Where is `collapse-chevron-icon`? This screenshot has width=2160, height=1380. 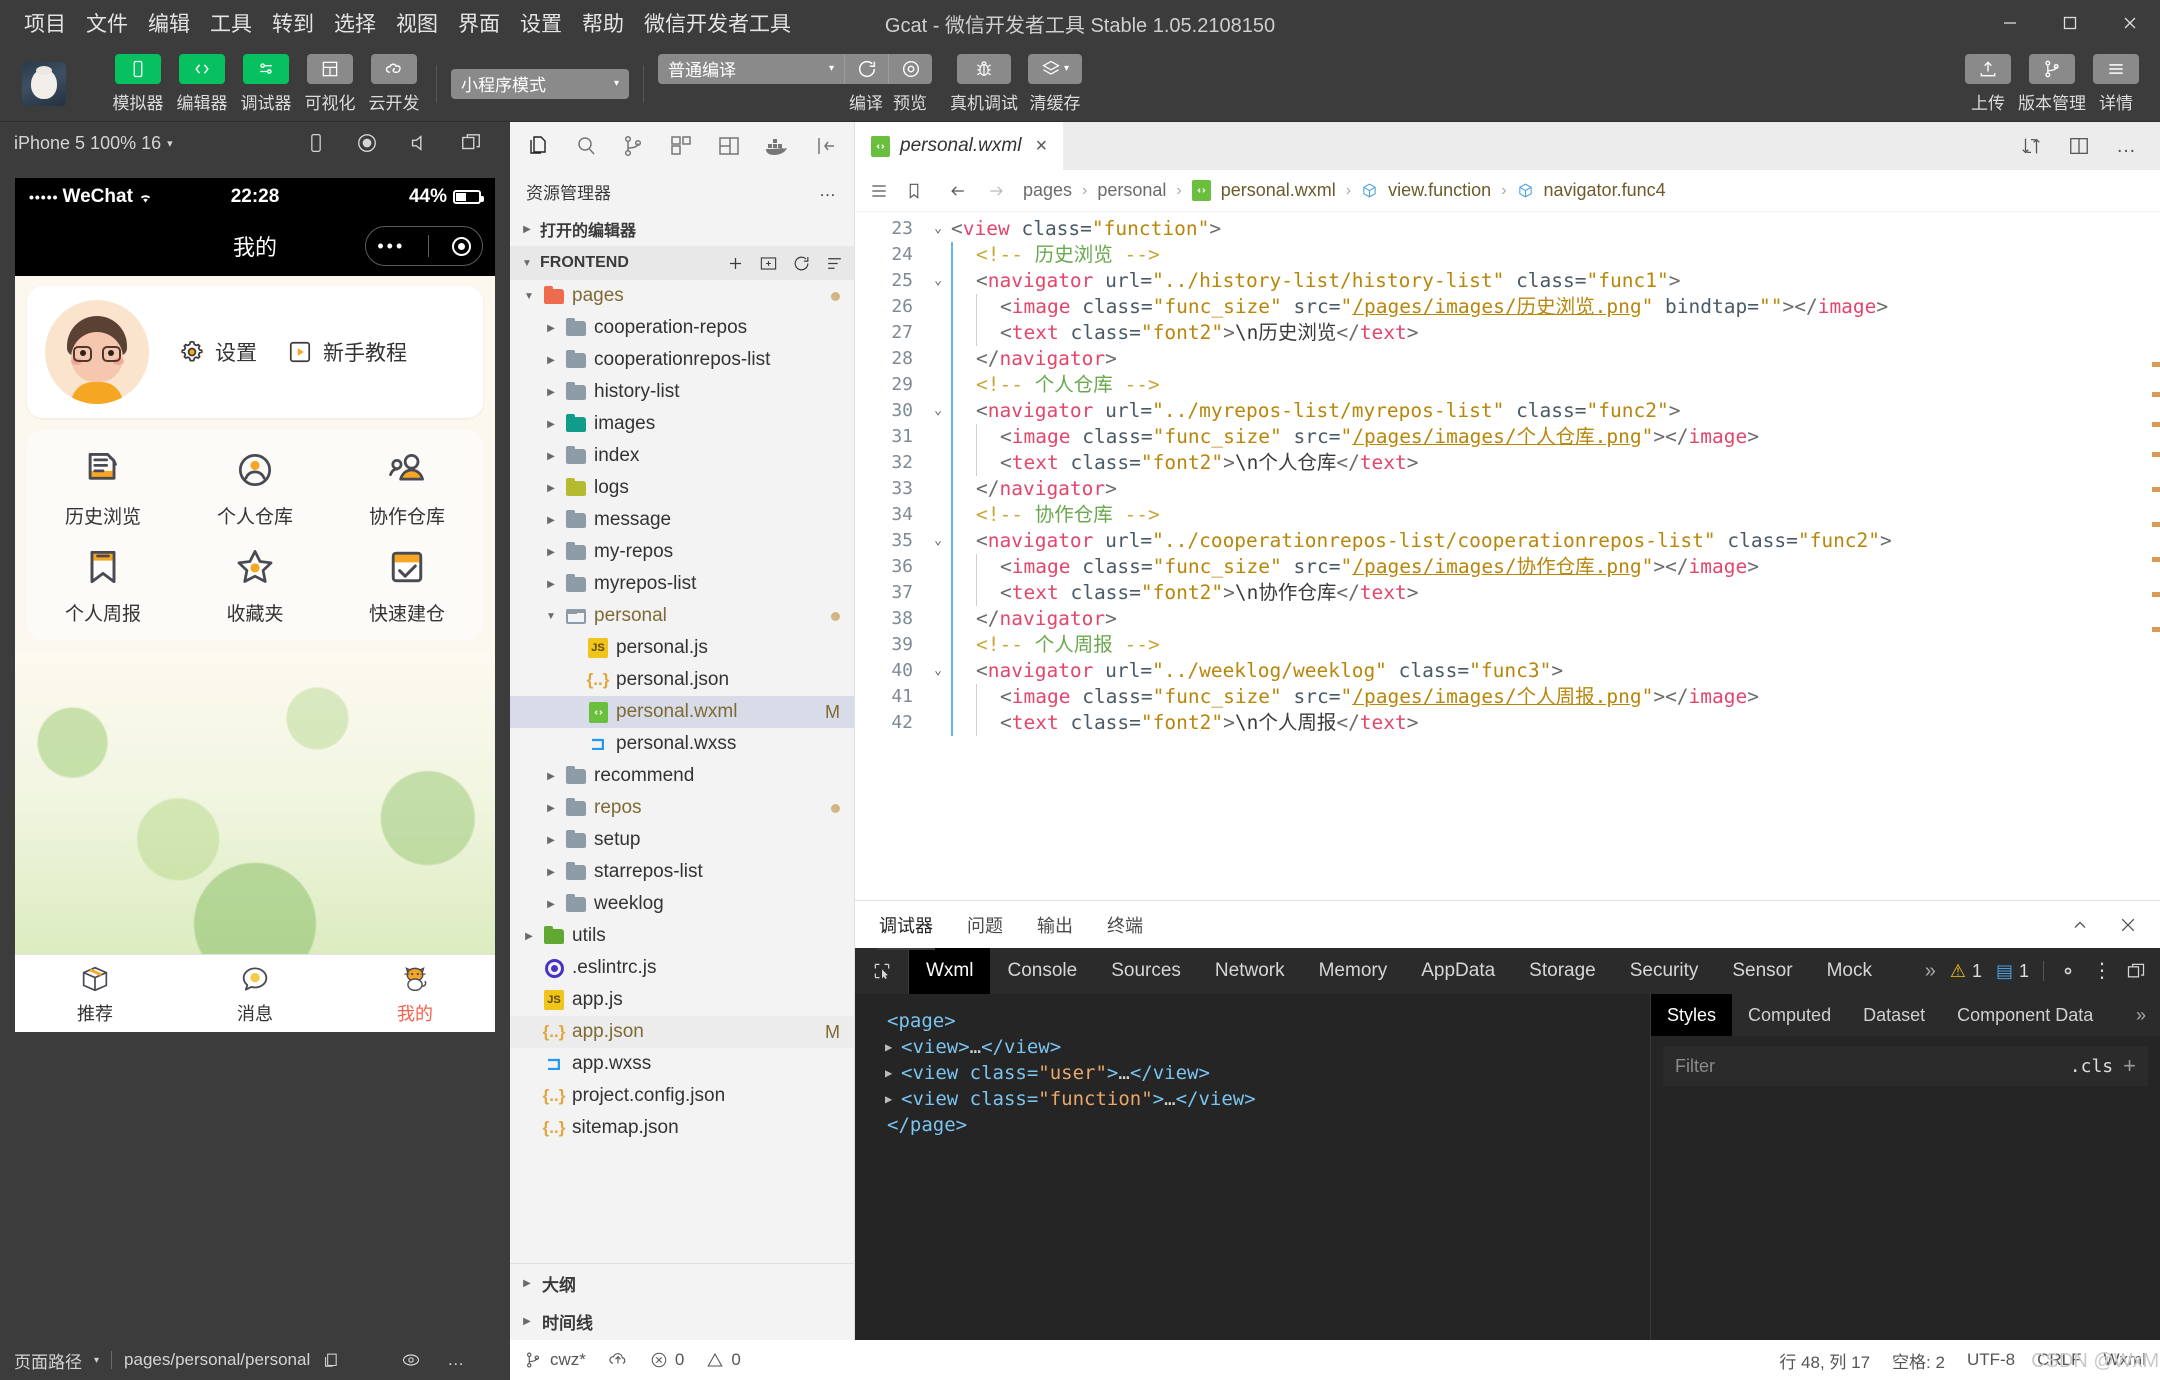 collapse-chevron-icon is located at coordinates (2080, 925).